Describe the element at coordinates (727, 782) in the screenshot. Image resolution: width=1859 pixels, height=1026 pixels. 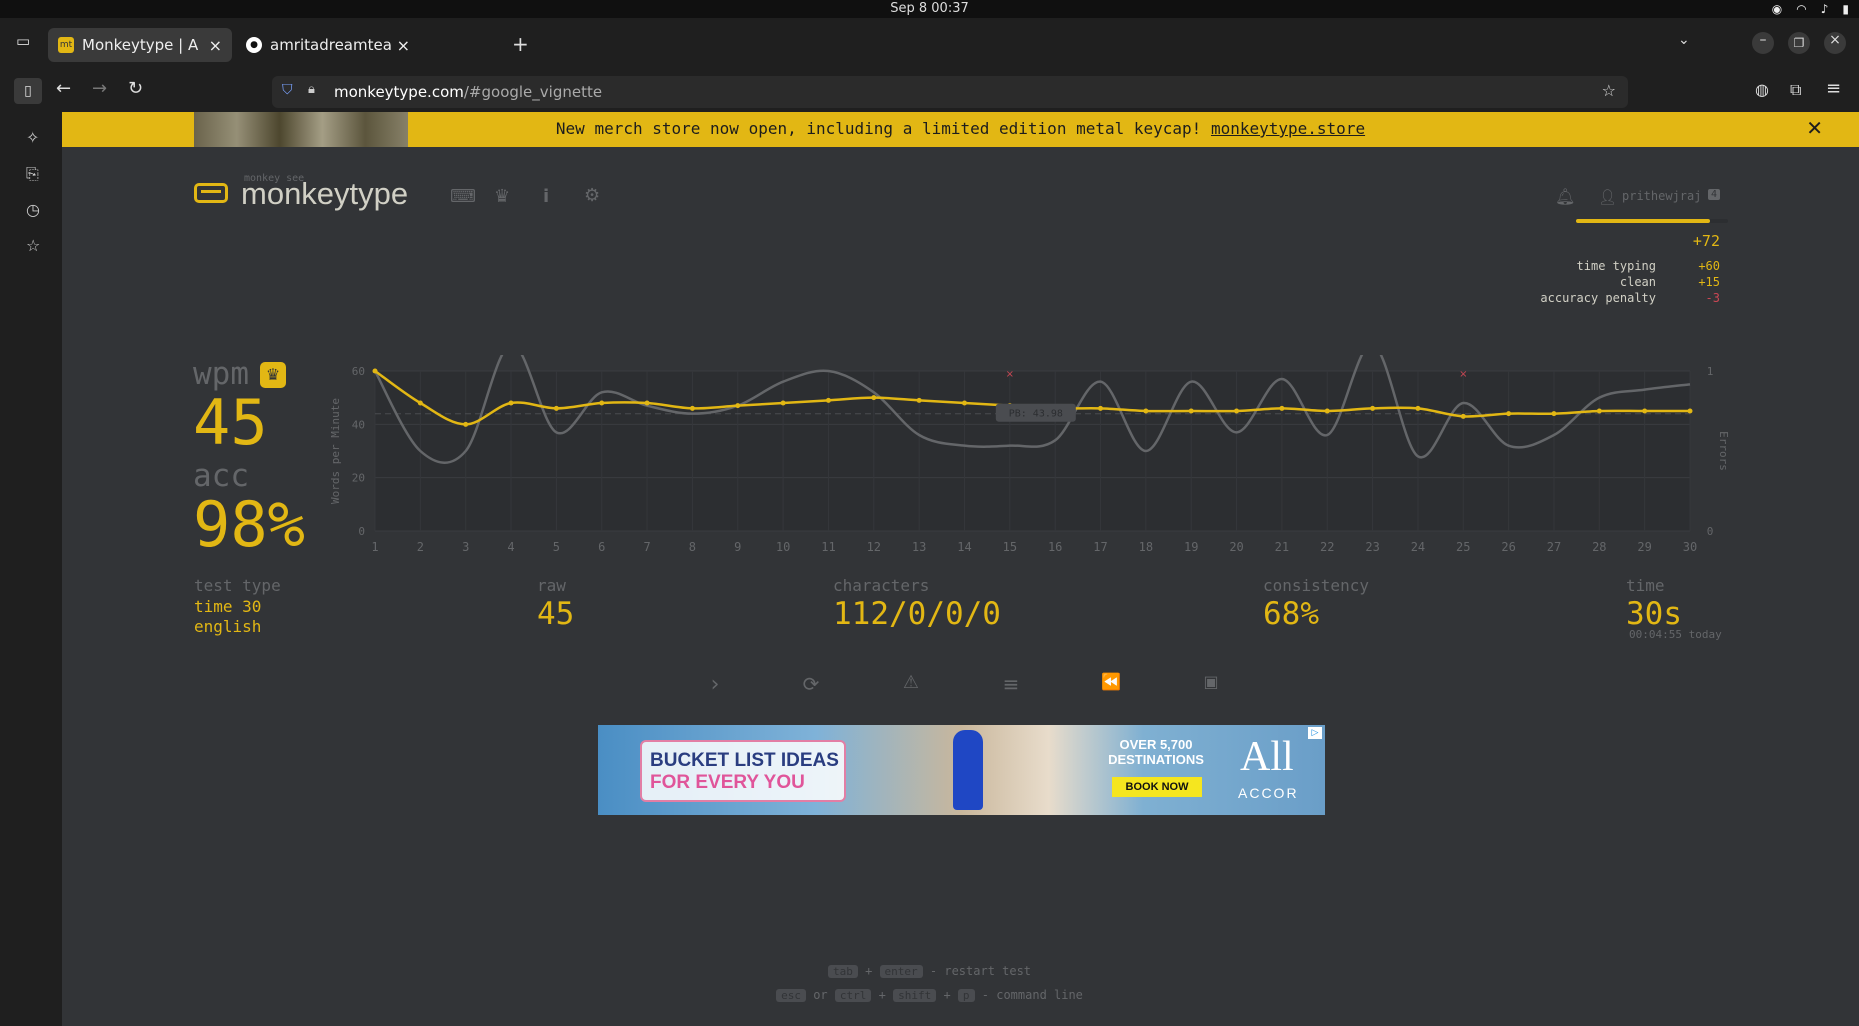
I see `ad-headline-2: FOR EVERY YOU` at that location.